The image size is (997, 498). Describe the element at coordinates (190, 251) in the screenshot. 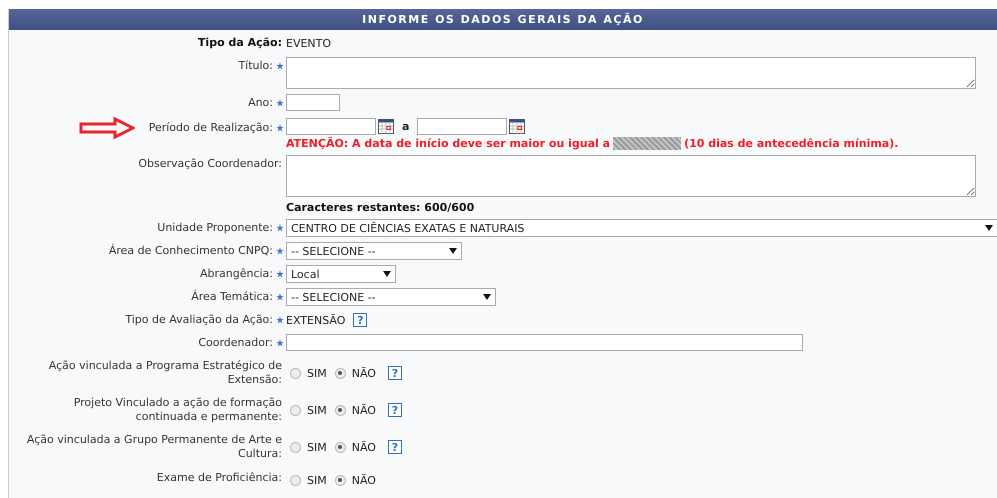

I see `field-label: Área de Conhecimento CNPQ:` at that location.